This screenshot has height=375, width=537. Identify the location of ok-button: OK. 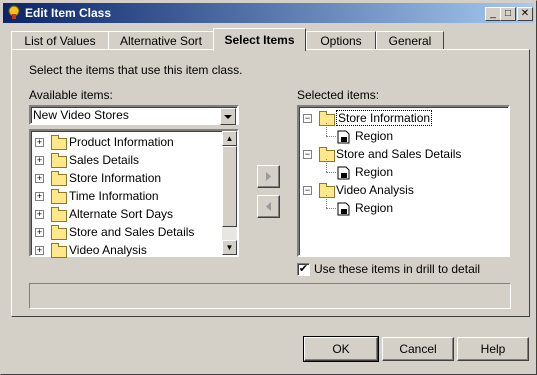
(341, 349).